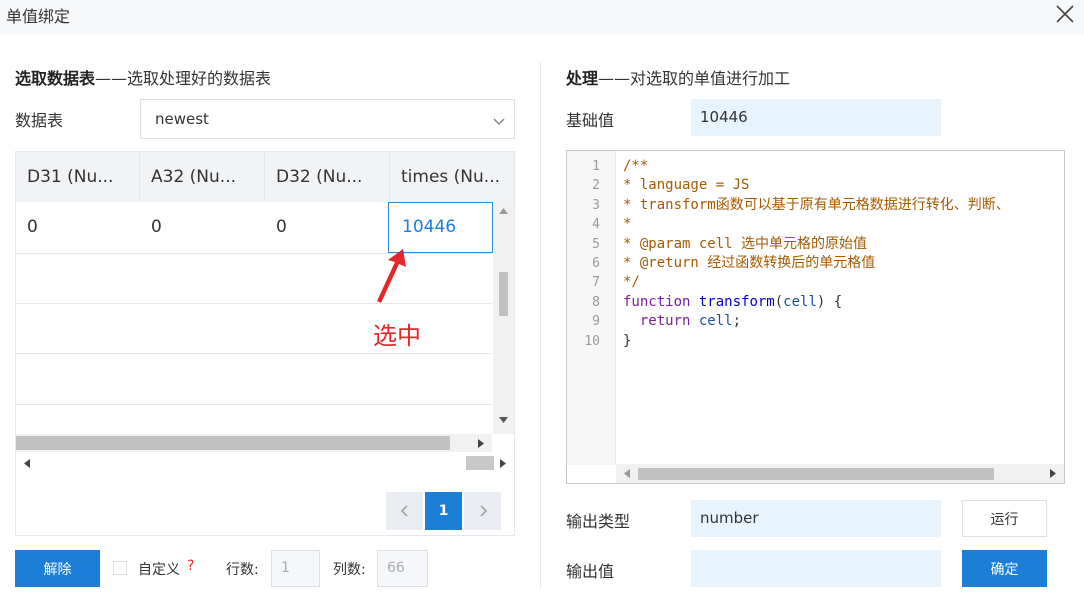  I want to click on pager-prev-button, so click(404, 511).